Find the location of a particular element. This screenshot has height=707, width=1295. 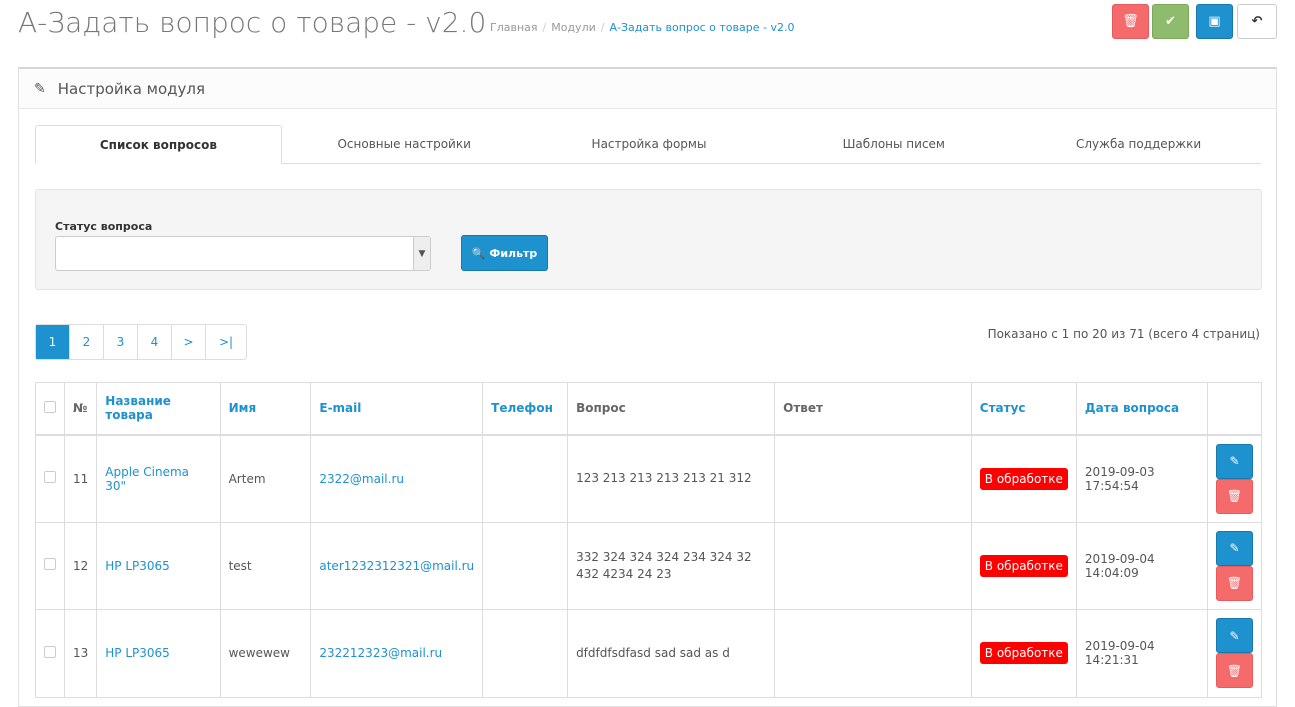

page-title: А-Задать вопрос о товаре - v2.0 is located at coordinates (252, 22).